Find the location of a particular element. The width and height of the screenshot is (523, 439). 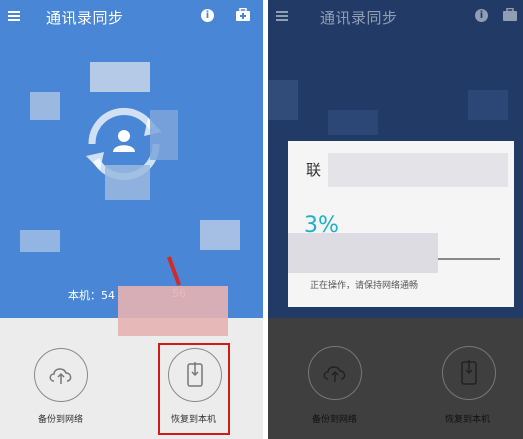

phone-download-icon is located at coordinates (469, 372).